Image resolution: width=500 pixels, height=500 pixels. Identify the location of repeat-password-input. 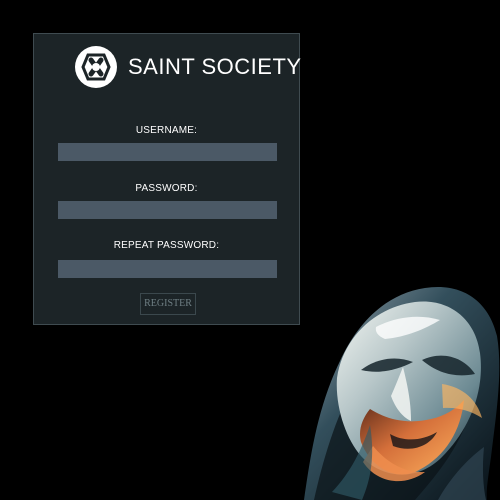
(167, 269).